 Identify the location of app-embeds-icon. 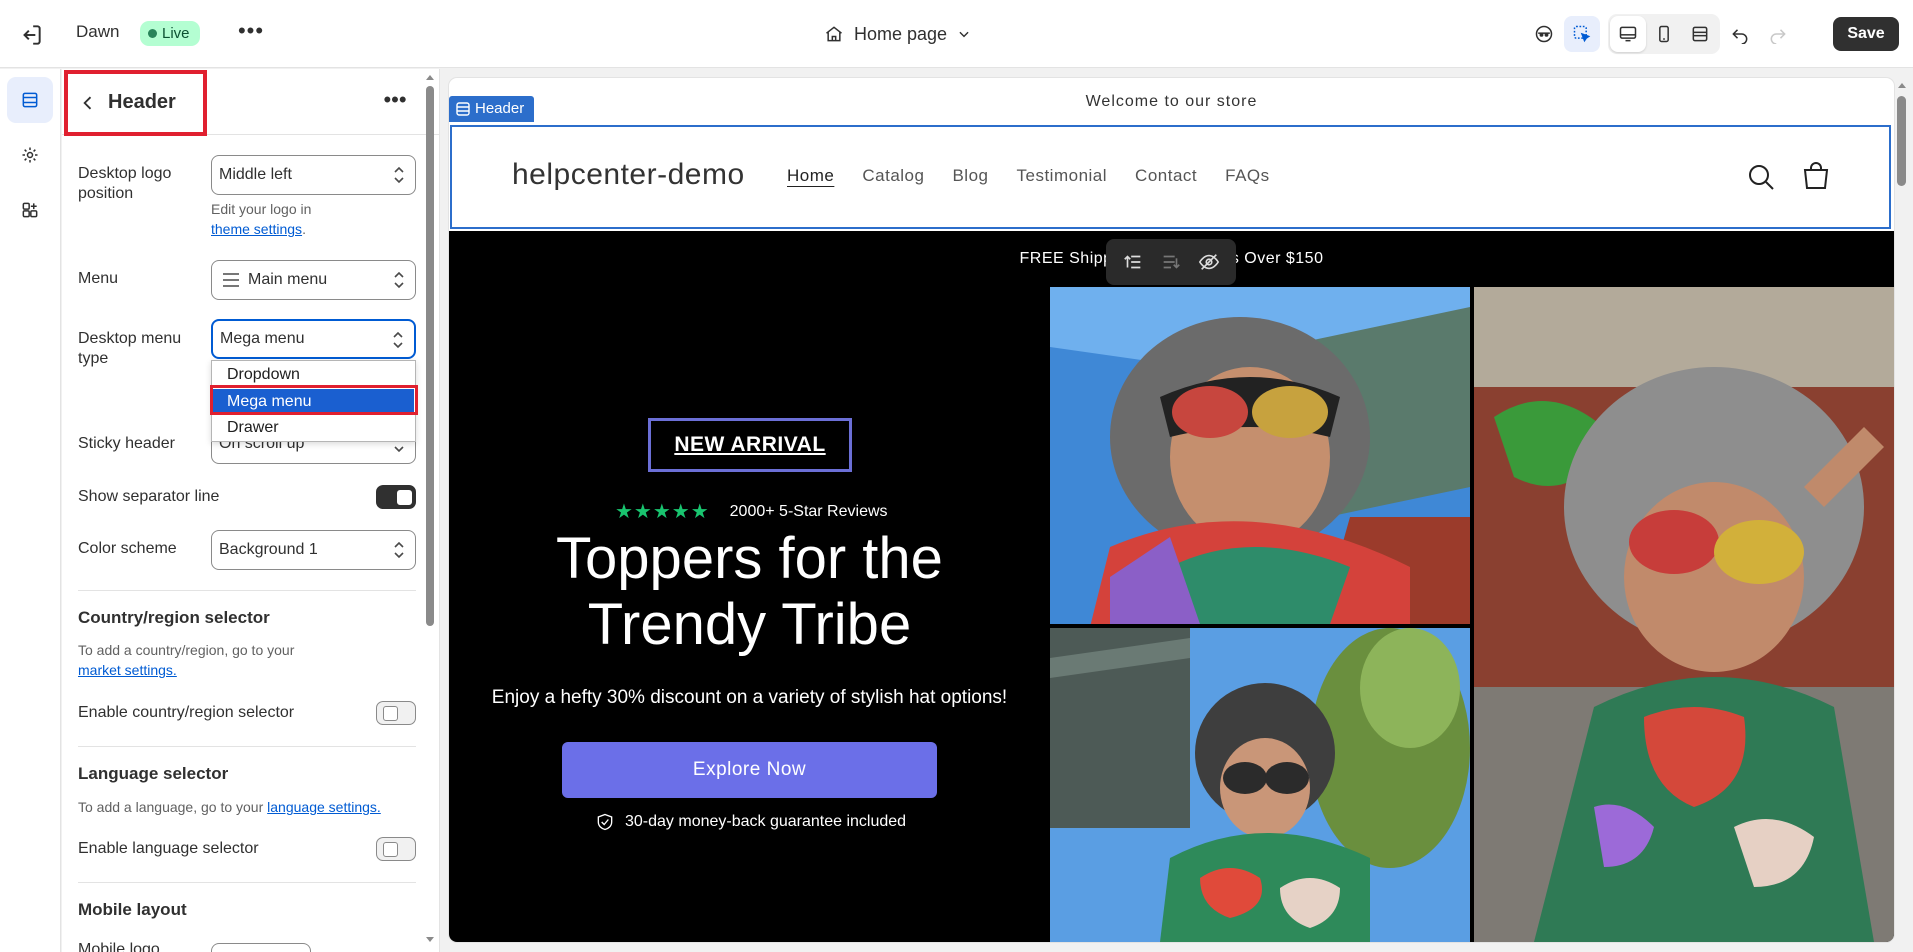
(30, 210).